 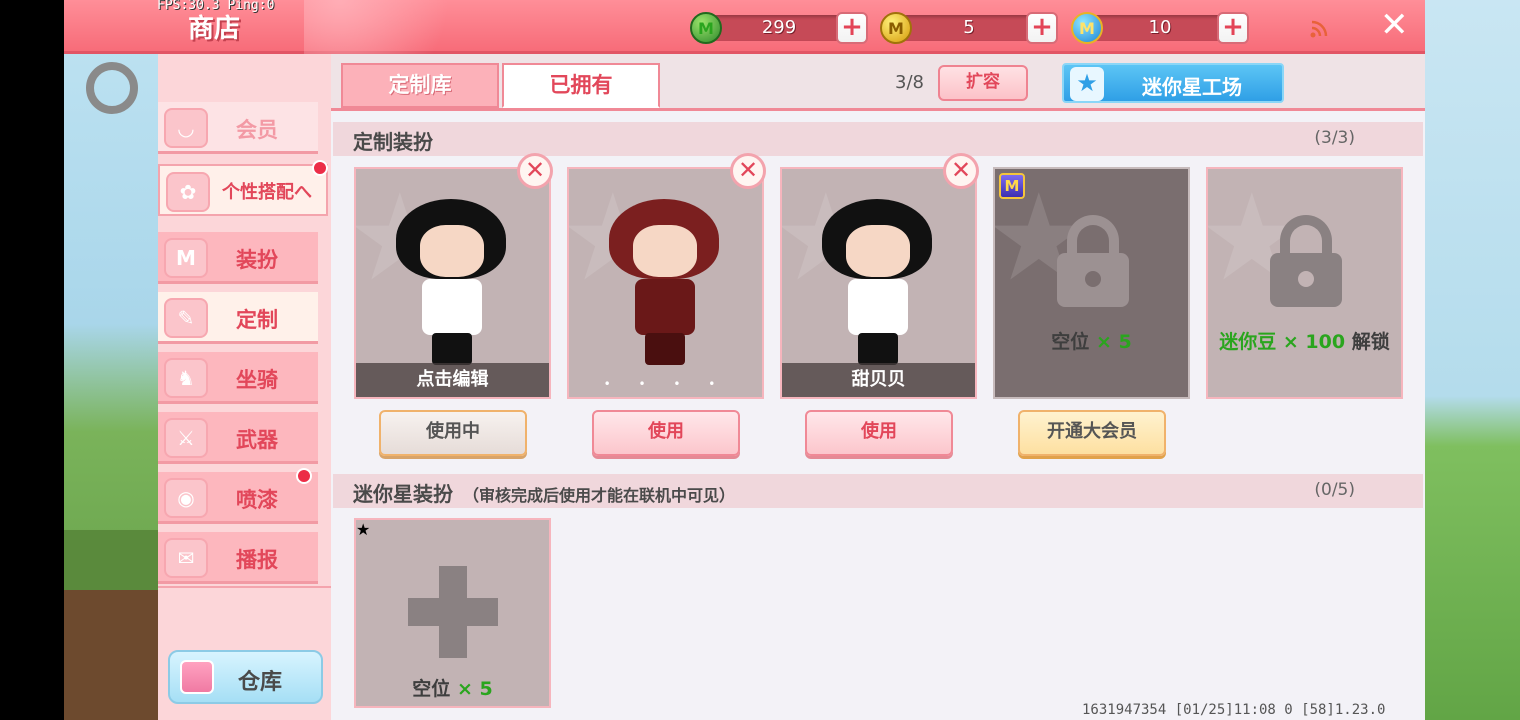 I want to click on outfit-card: ★ 点击编辑, so click(x=452, y=283).